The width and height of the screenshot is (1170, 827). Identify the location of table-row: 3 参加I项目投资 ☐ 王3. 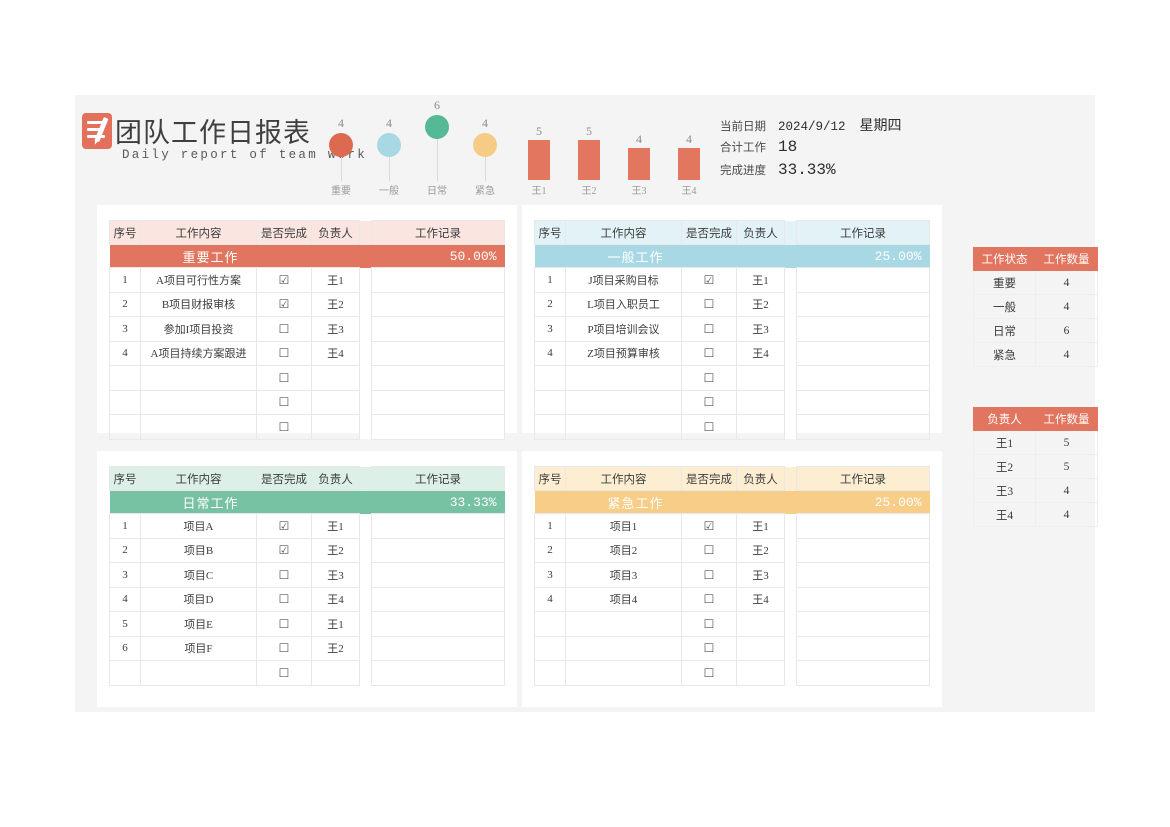
(307, 329).